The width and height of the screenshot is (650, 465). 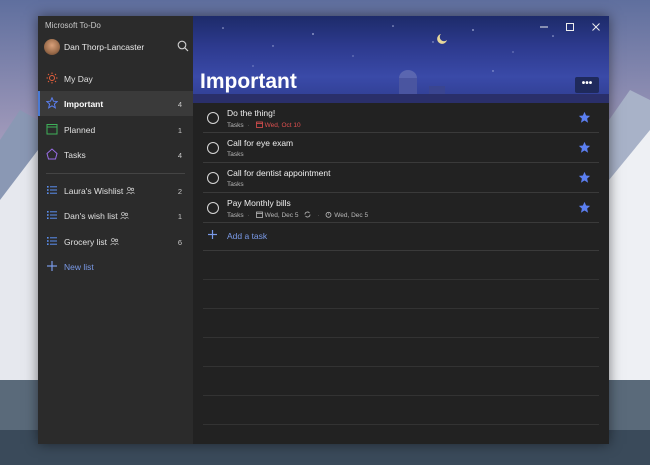 I want to click on sidebar-item-label: My Day, so click(x=78, y=79).